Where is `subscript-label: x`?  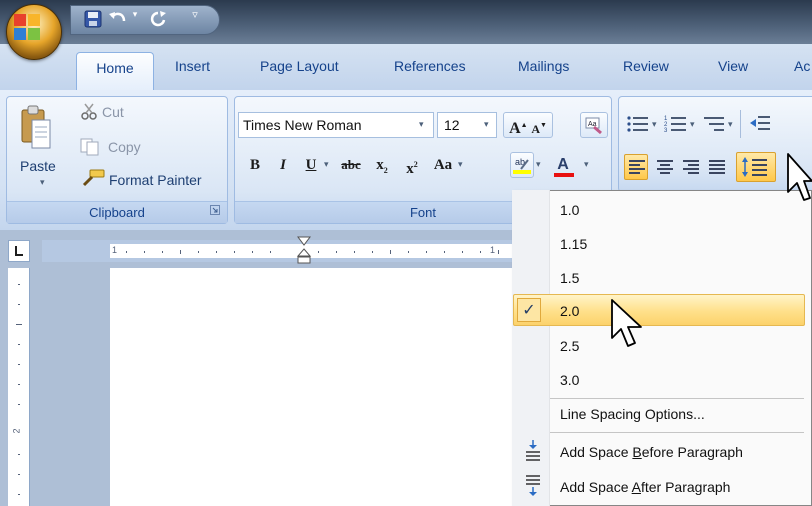 subscript-label: x is located at coordinates (380, 165).